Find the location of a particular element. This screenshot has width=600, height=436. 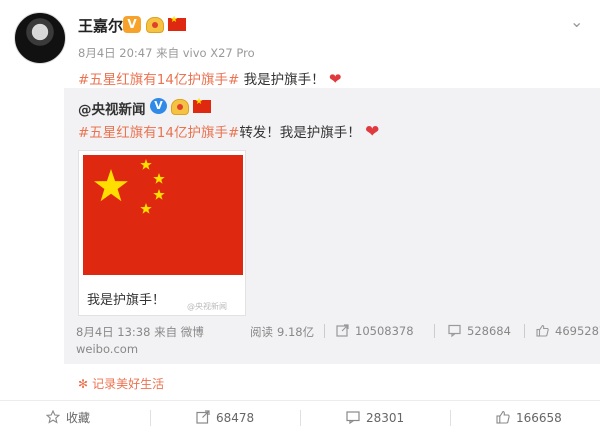

like-count: 166658 is located at coordinates (539, 418).